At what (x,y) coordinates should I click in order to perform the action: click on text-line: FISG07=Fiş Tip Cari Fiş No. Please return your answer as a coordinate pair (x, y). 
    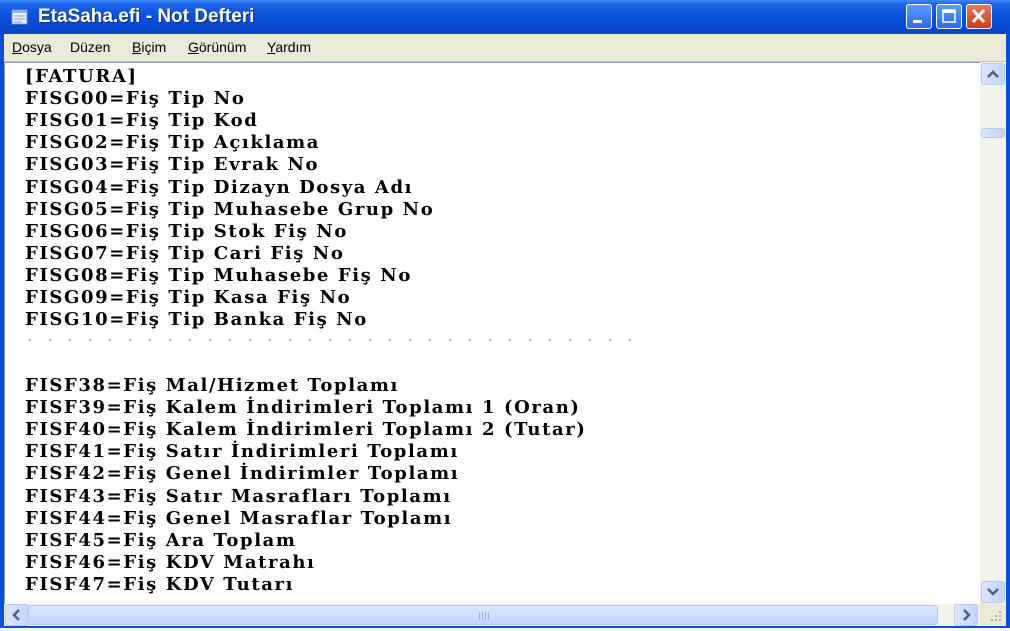
    Looking at the image, I should click on (185, 253).